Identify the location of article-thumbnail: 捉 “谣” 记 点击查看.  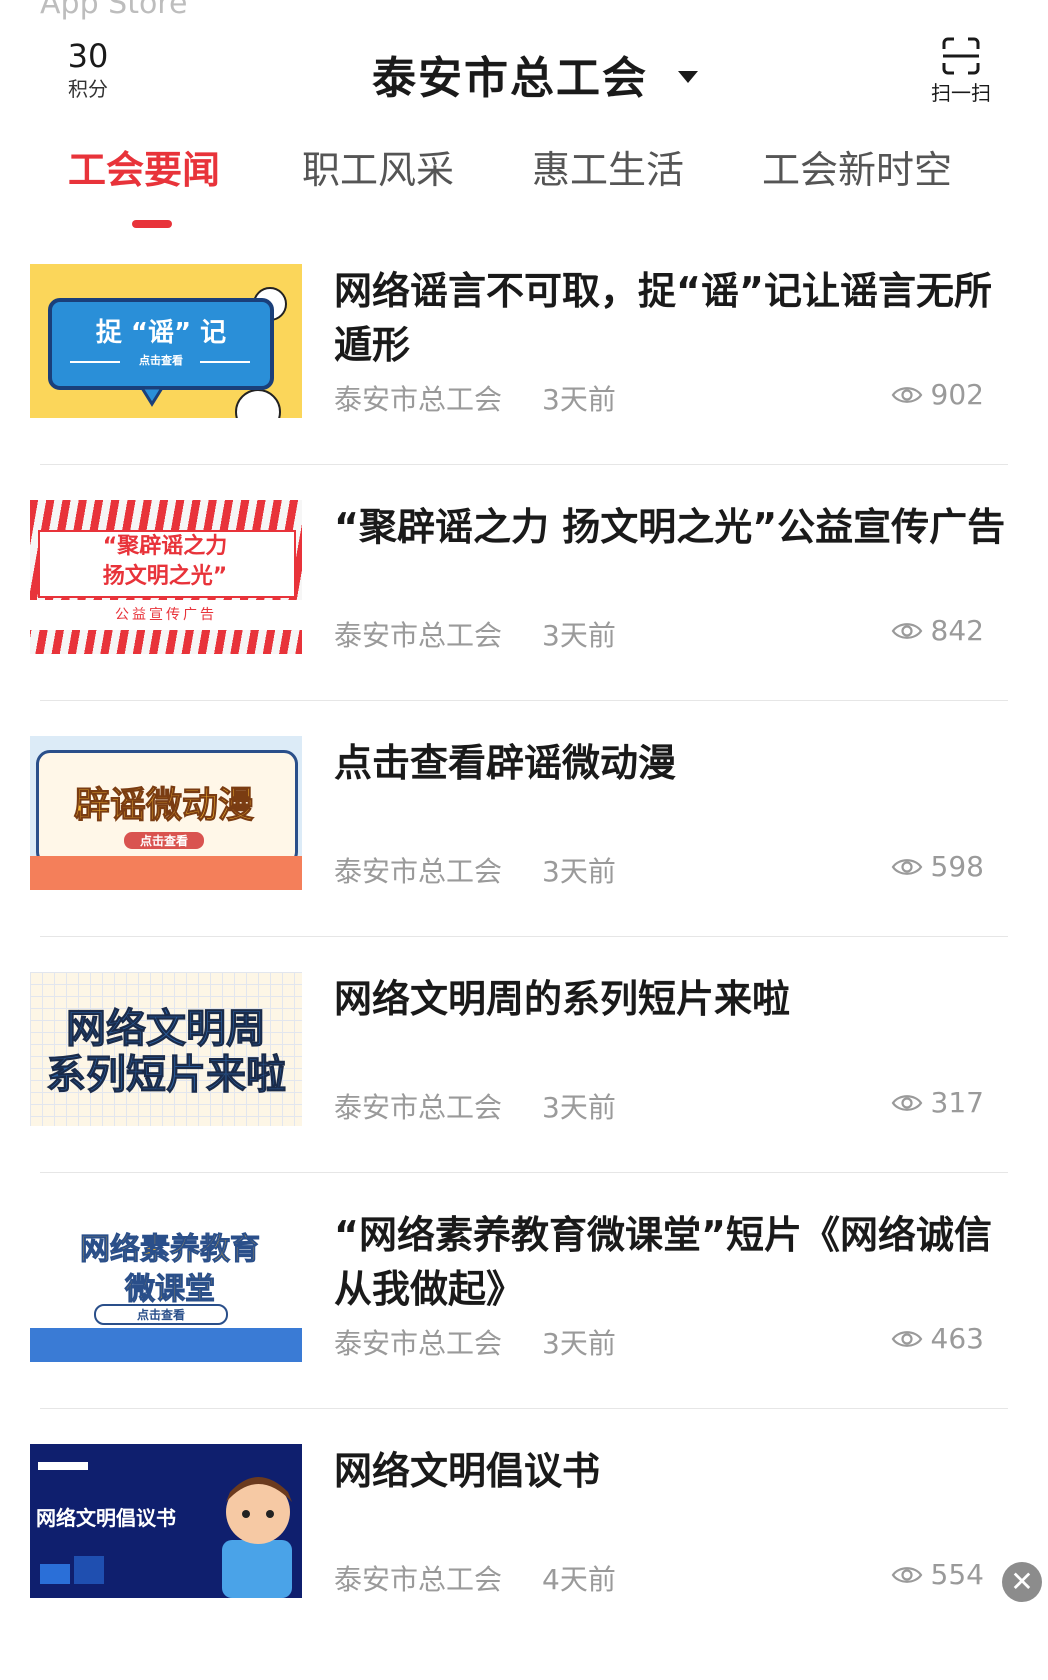
(166, 341).